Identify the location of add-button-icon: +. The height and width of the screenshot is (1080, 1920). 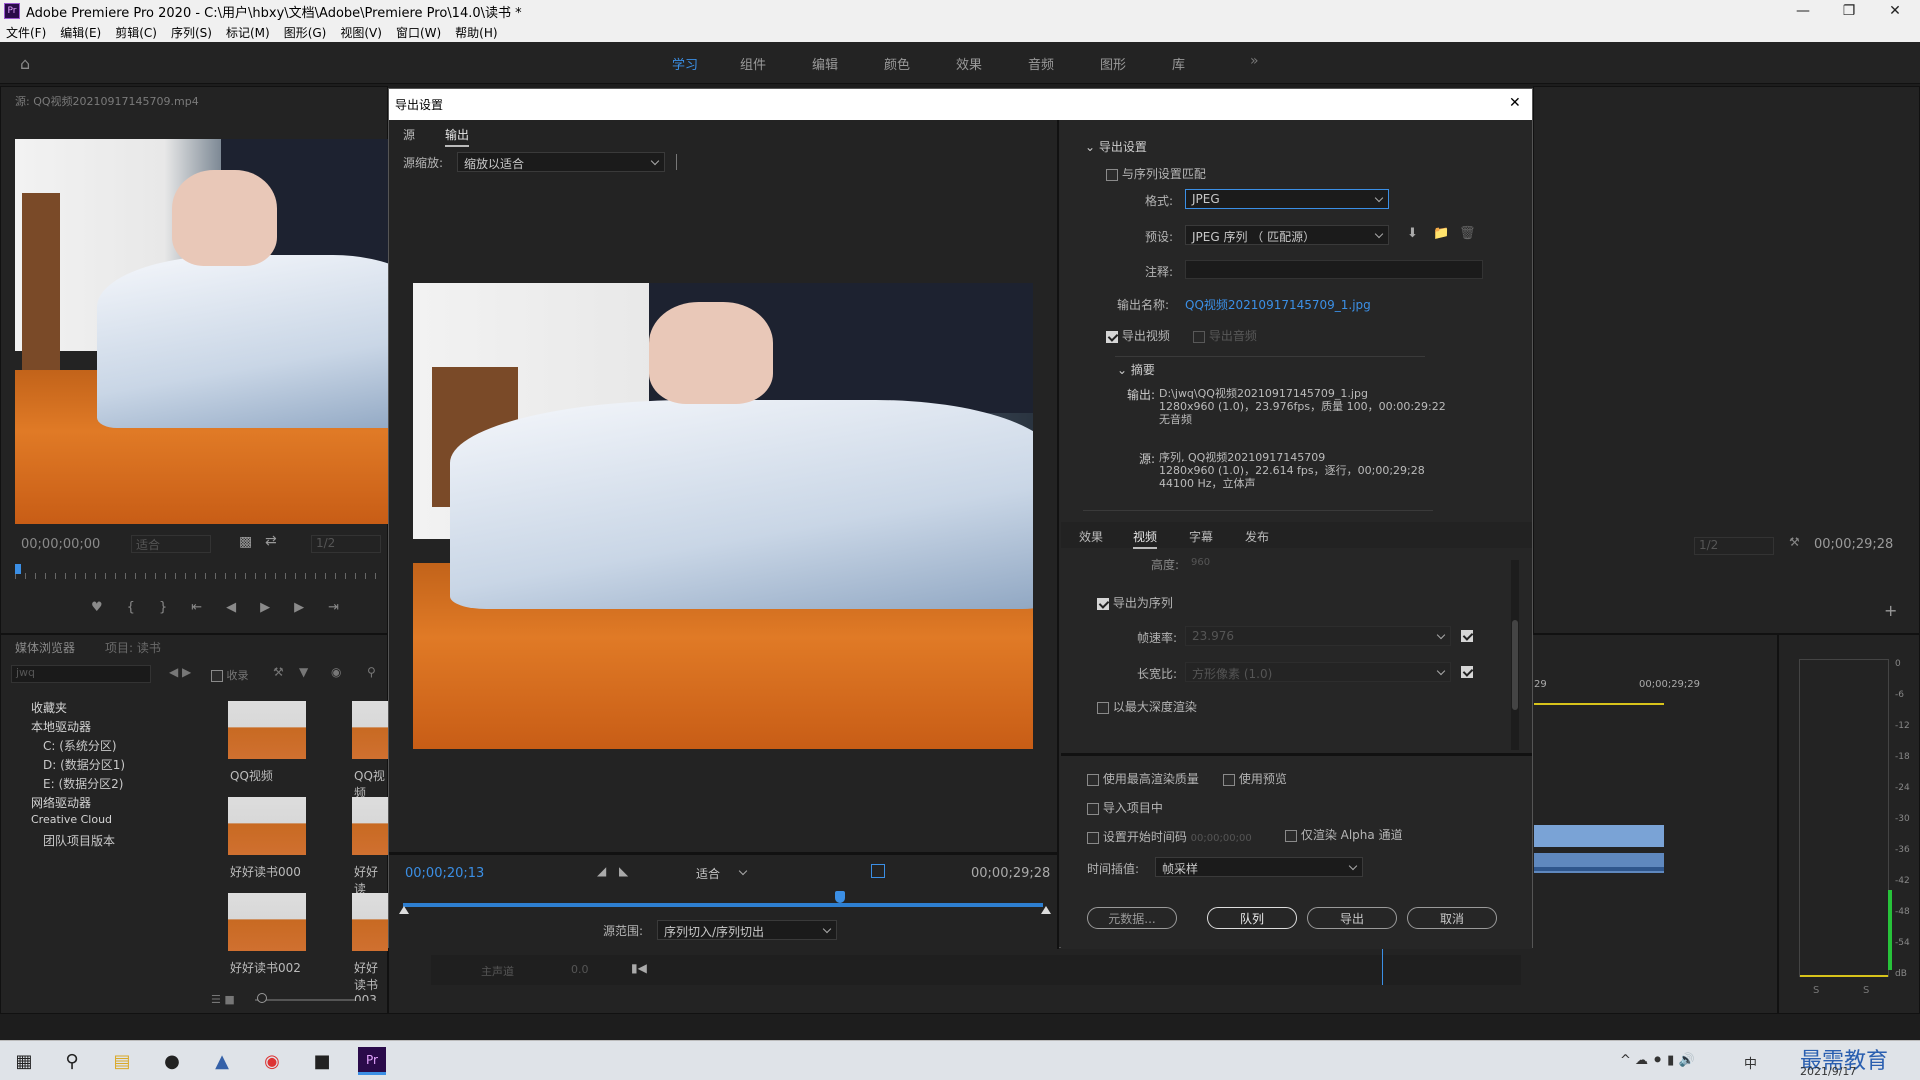
(1890, 610).